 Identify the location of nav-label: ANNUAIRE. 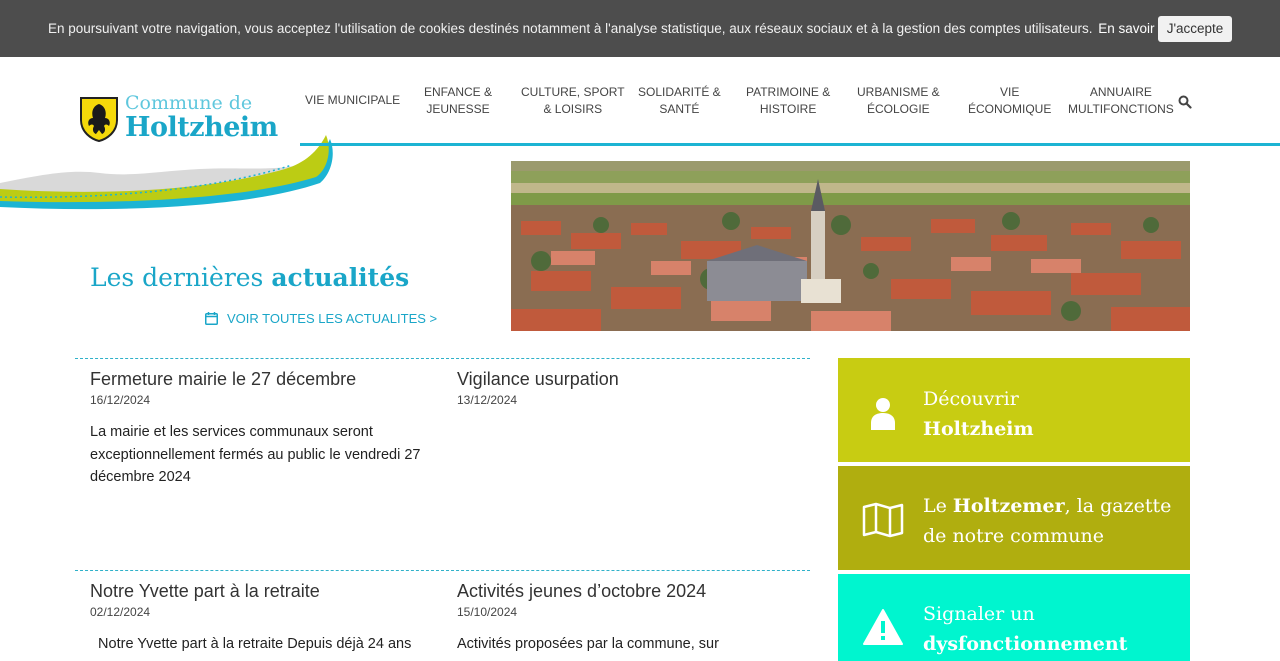
(1120, 92).